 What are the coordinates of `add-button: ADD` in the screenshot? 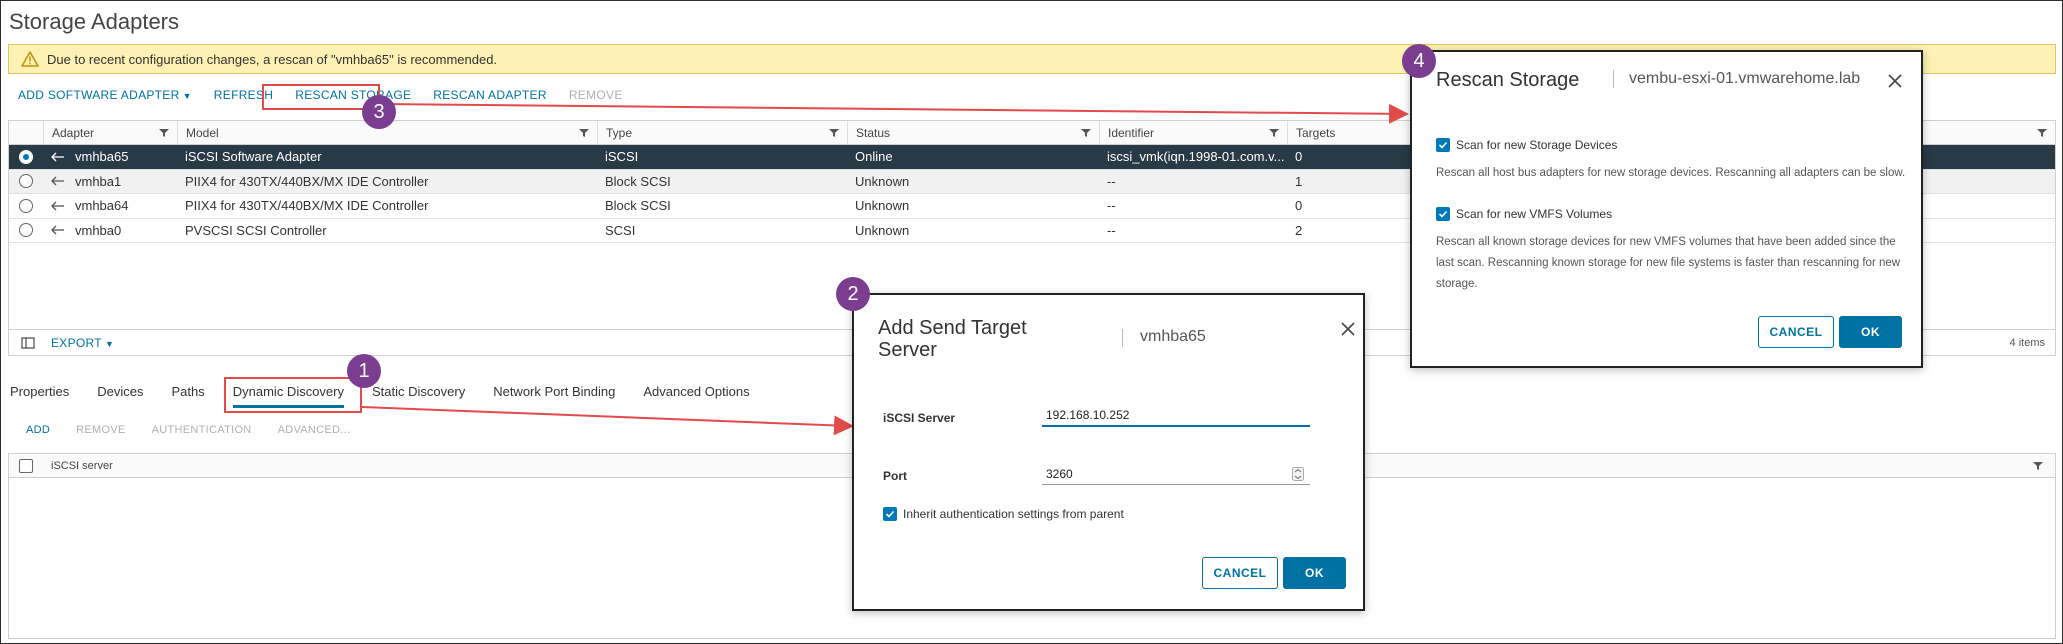 It's located at (38, 430).